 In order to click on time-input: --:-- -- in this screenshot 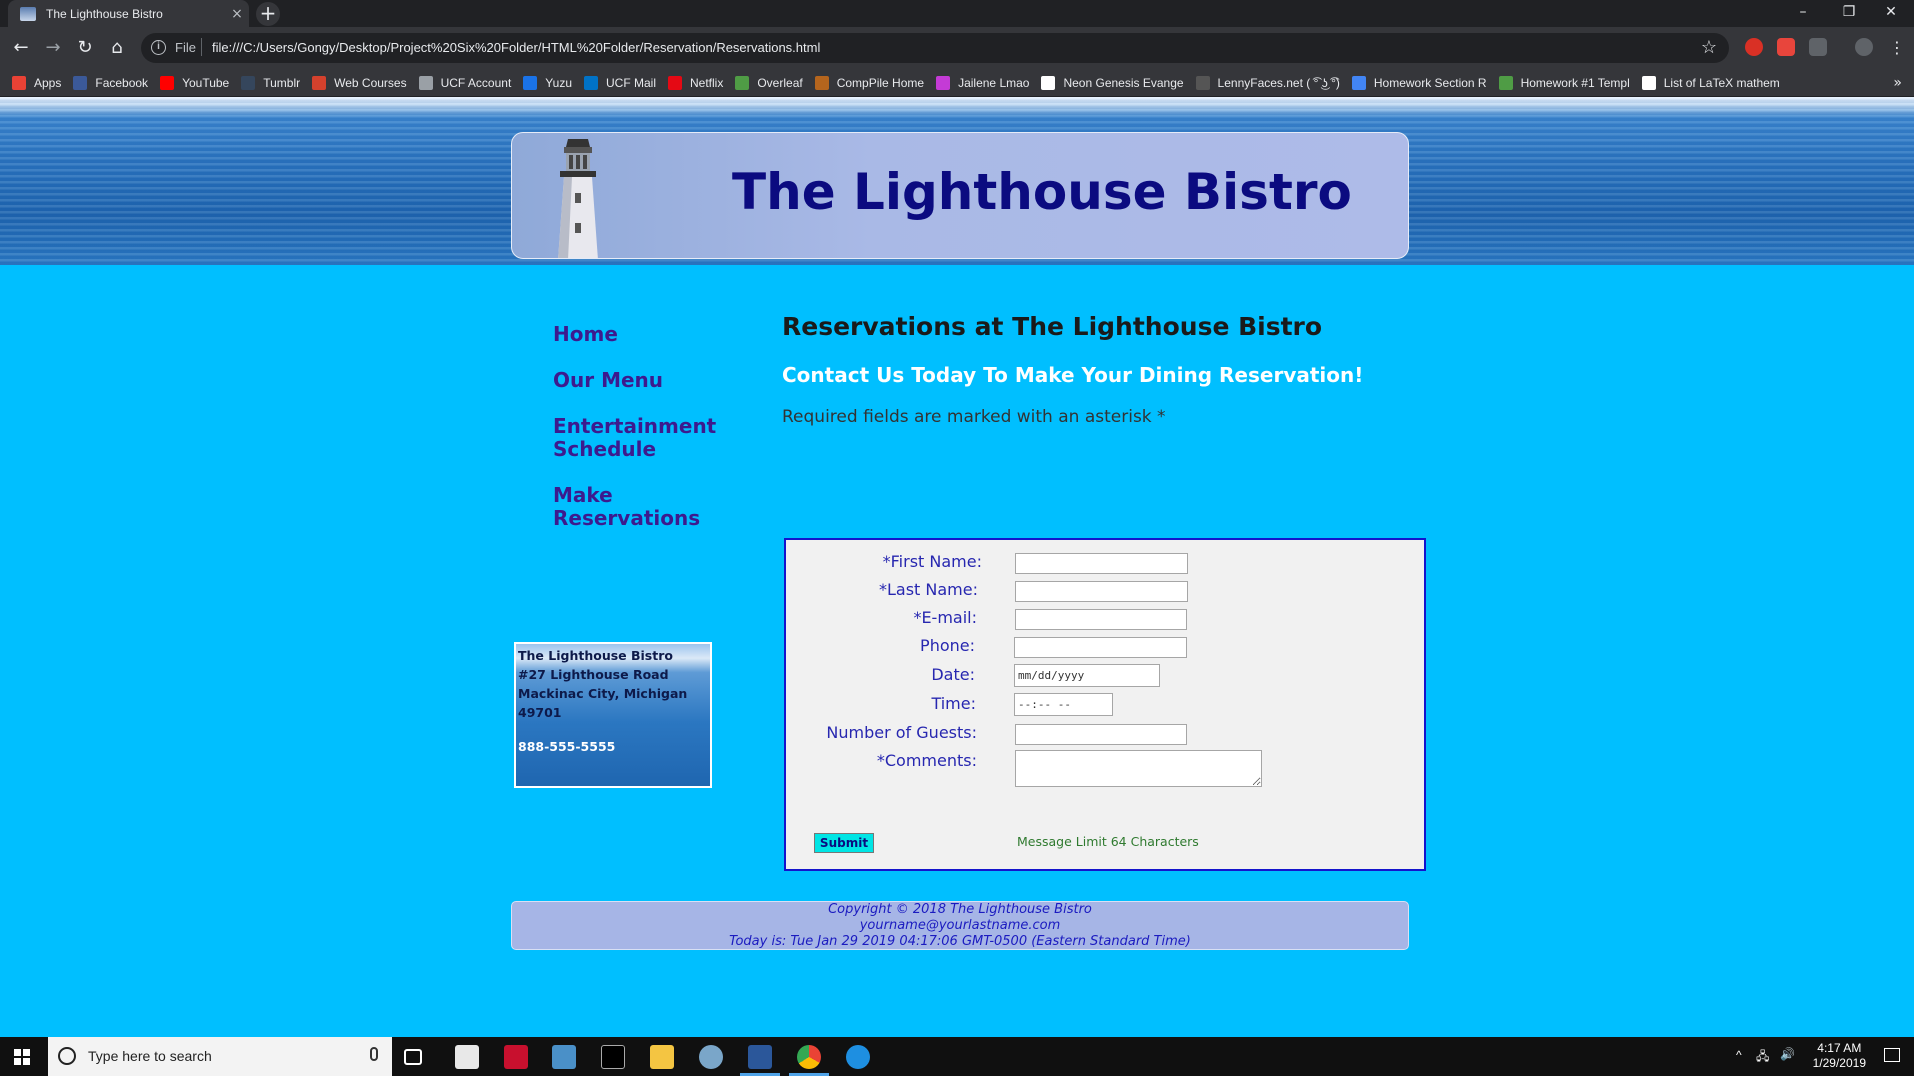, I will do `click(1063, 704)`.